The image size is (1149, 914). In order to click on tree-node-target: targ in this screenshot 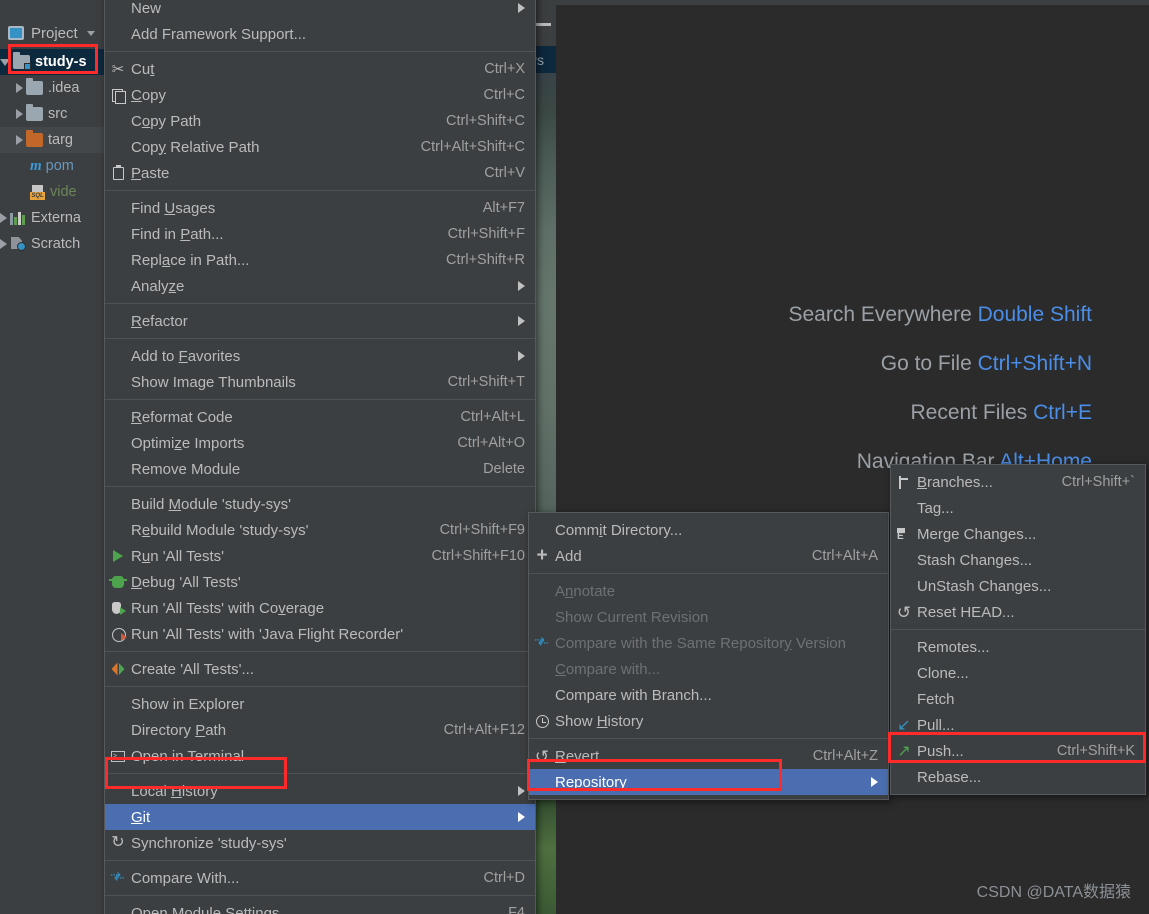, I will do `click(52, 140)`.